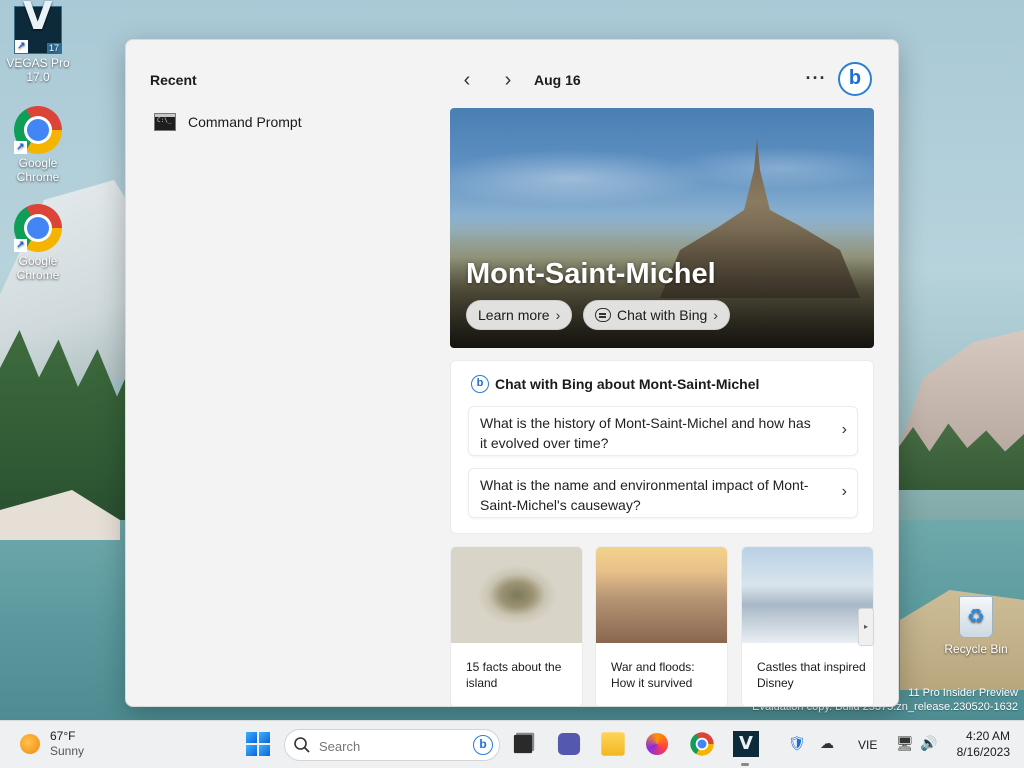 This screenshot has width=1024, height=768. What do you see at coordinates (827, 743) in the screenshot?
I see `network-disconnected-icon: ☁` at bounding box center [827, 743].